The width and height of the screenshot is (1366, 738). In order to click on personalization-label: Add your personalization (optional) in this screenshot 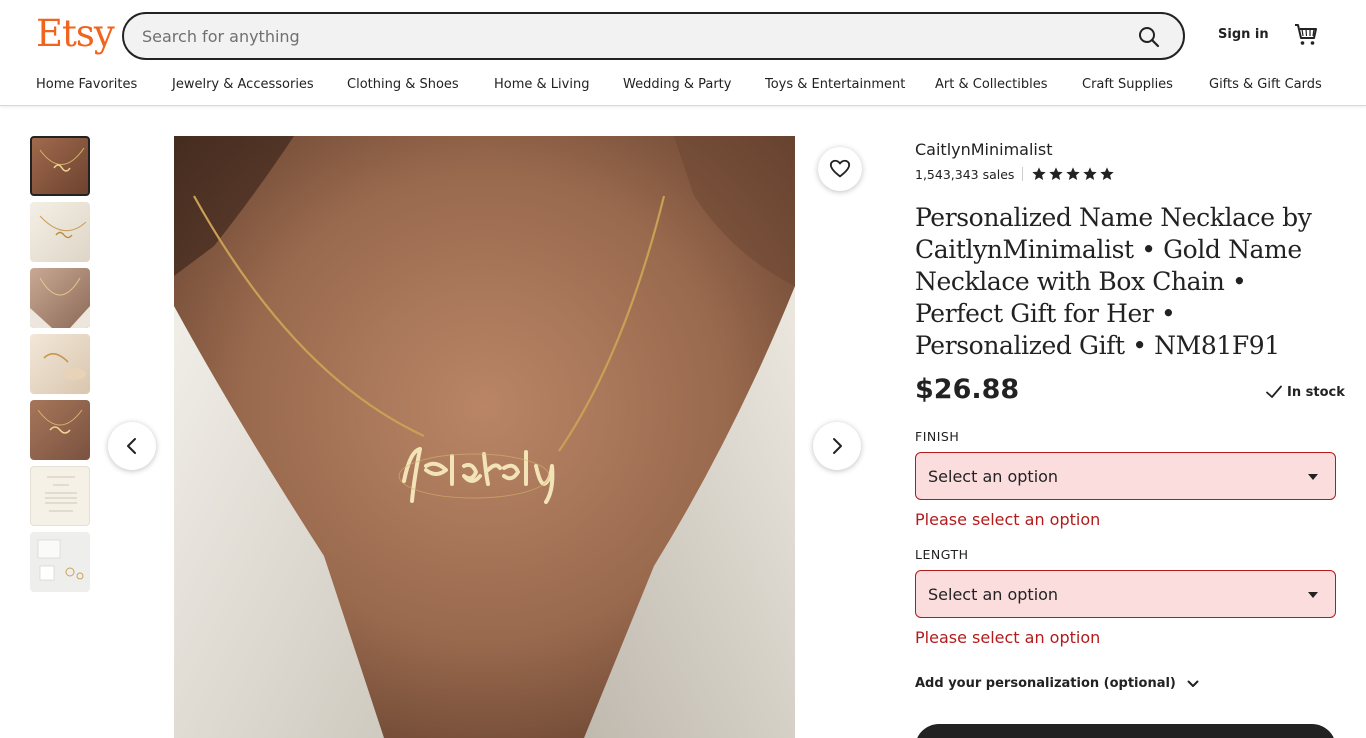, I will do `click(1045, 683)`.